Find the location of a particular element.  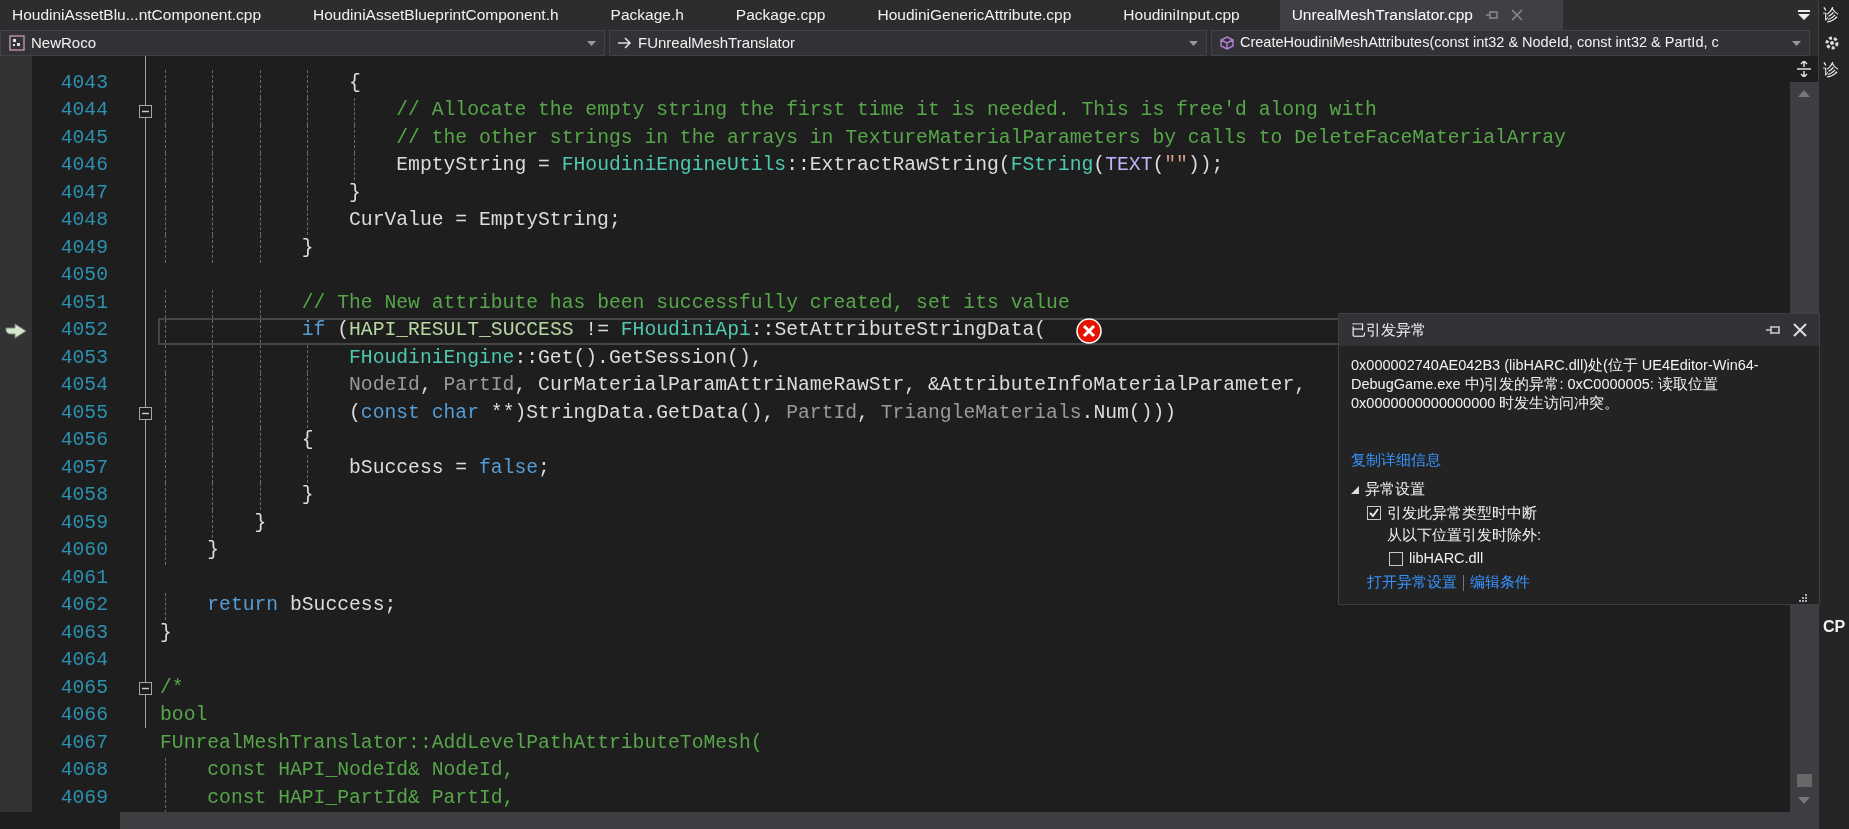

expander-icon is located at coordinates (1355, 489).